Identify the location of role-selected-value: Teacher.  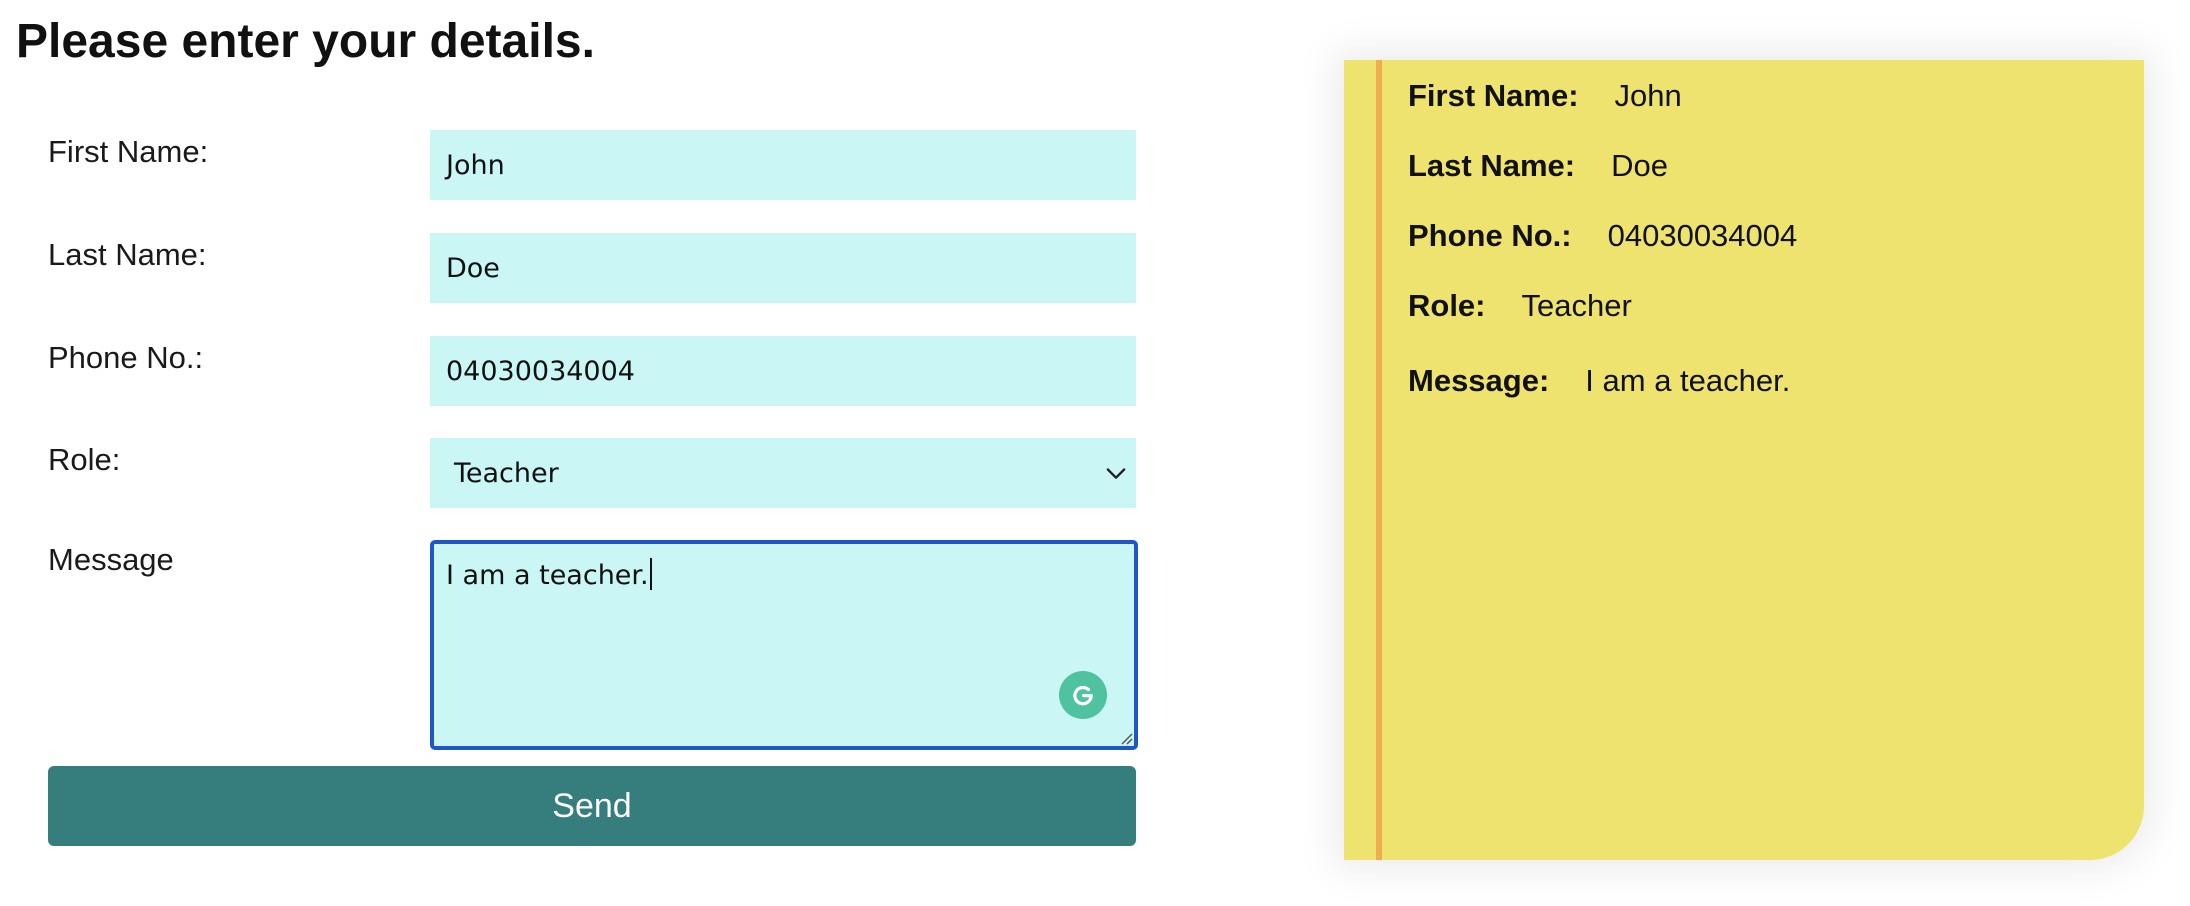
(506, 473).